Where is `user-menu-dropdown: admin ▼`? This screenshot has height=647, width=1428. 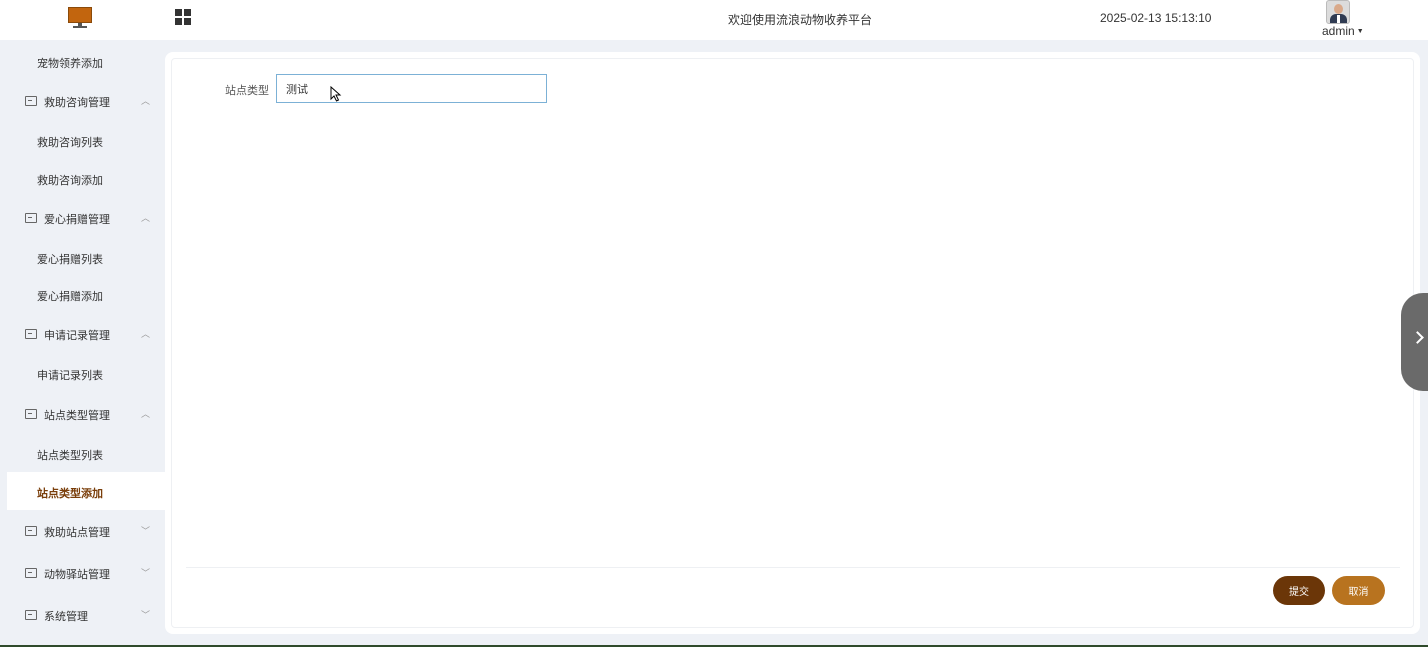 user-menu-dropdown: admin ▼ is located at coordinates (1343, 31).